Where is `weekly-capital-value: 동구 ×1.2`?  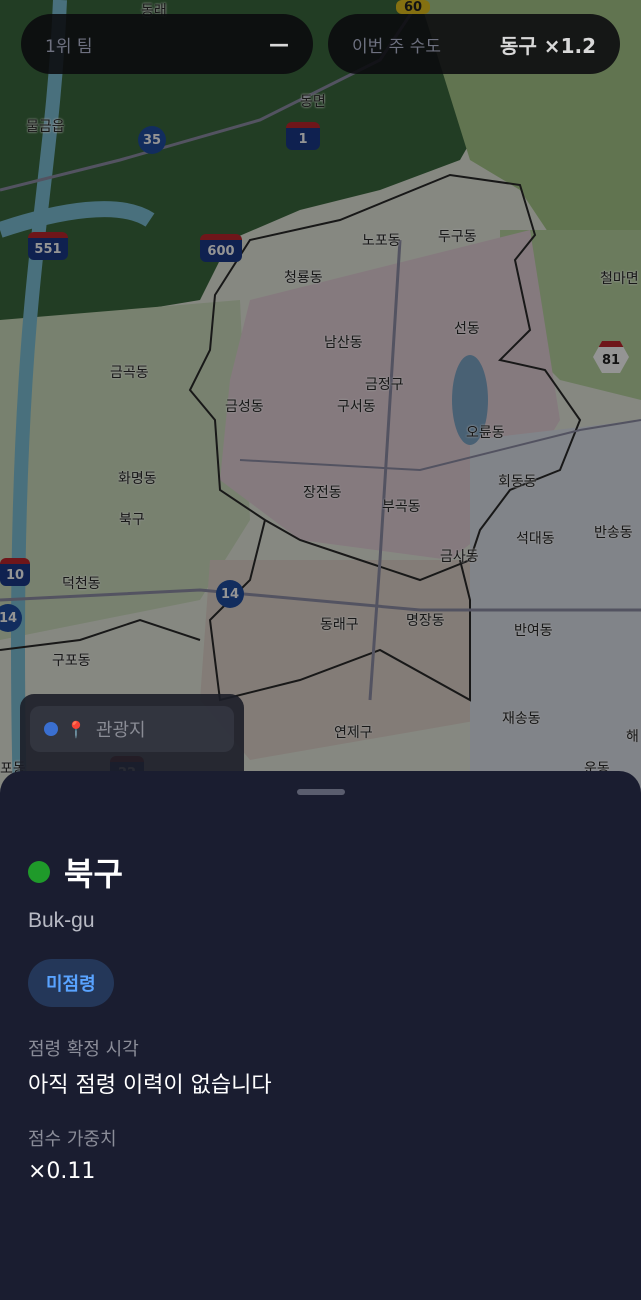
weekly-capital-value: 동구 ×1.2 is located at coordinates (548, 45).